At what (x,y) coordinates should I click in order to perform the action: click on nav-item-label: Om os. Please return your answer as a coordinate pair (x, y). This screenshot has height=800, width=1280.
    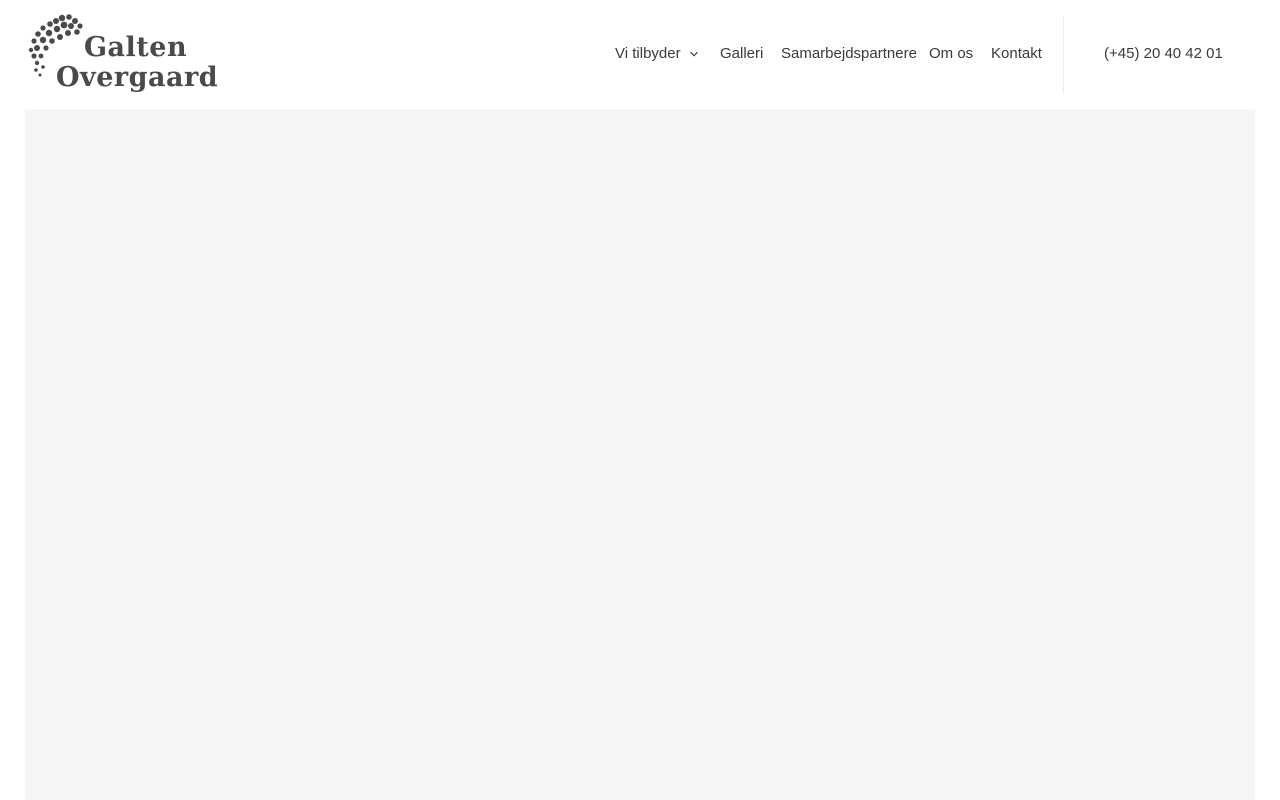
    Looking at the image, I should click on (951, 53).